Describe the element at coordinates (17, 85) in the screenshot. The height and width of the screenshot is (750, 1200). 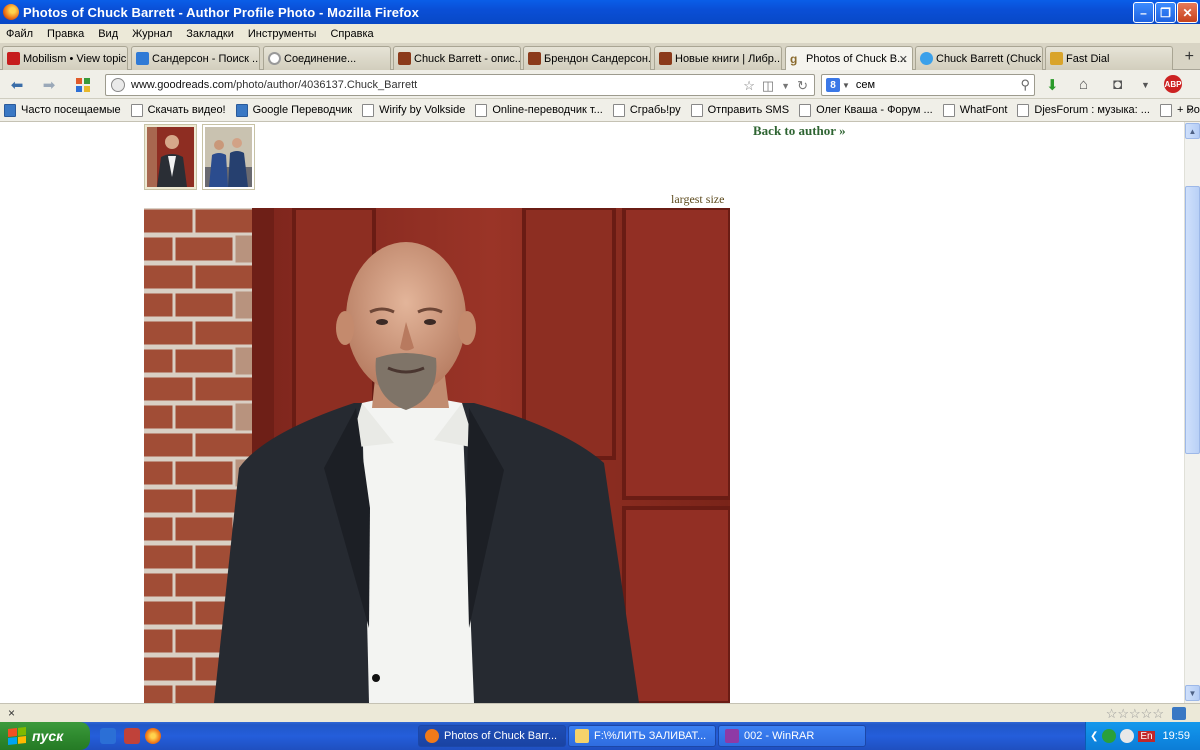
I see `back-button: ⬅` at that location.